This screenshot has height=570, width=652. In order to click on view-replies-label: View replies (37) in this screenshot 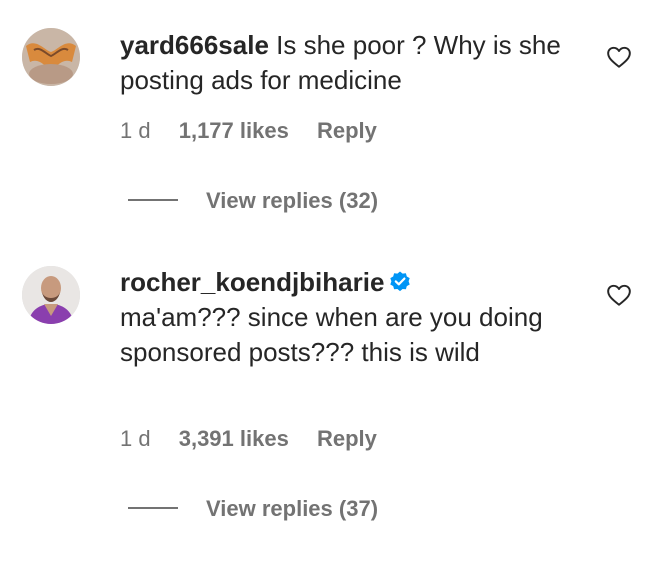, I will do `click(292, 508)`.